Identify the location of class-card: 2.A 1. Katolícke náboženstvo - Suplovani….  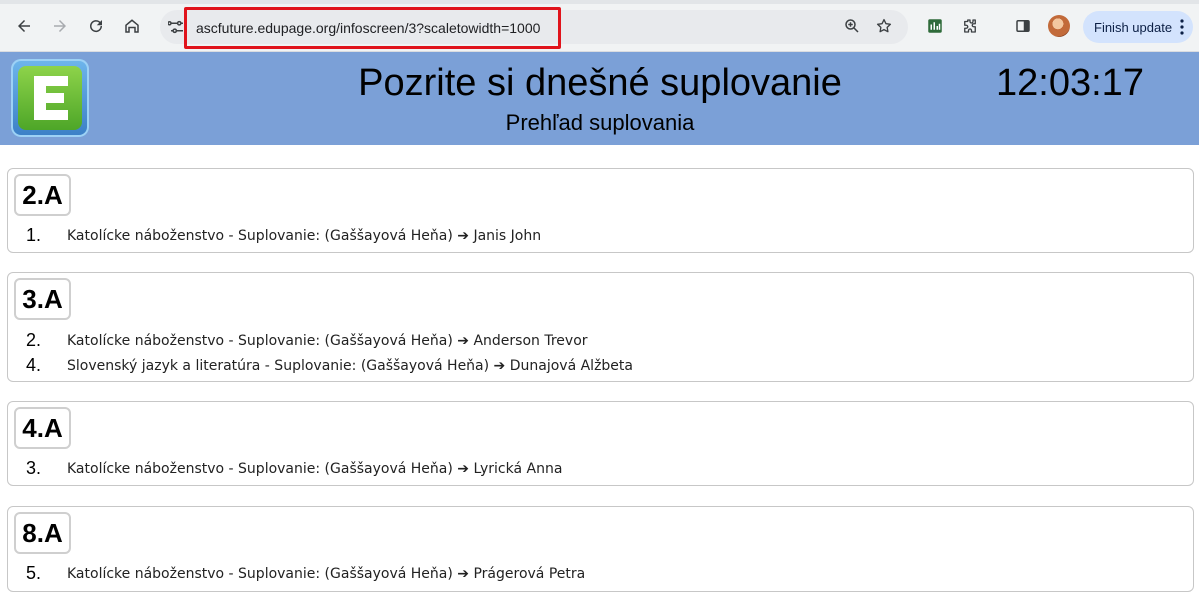
(600, 210).